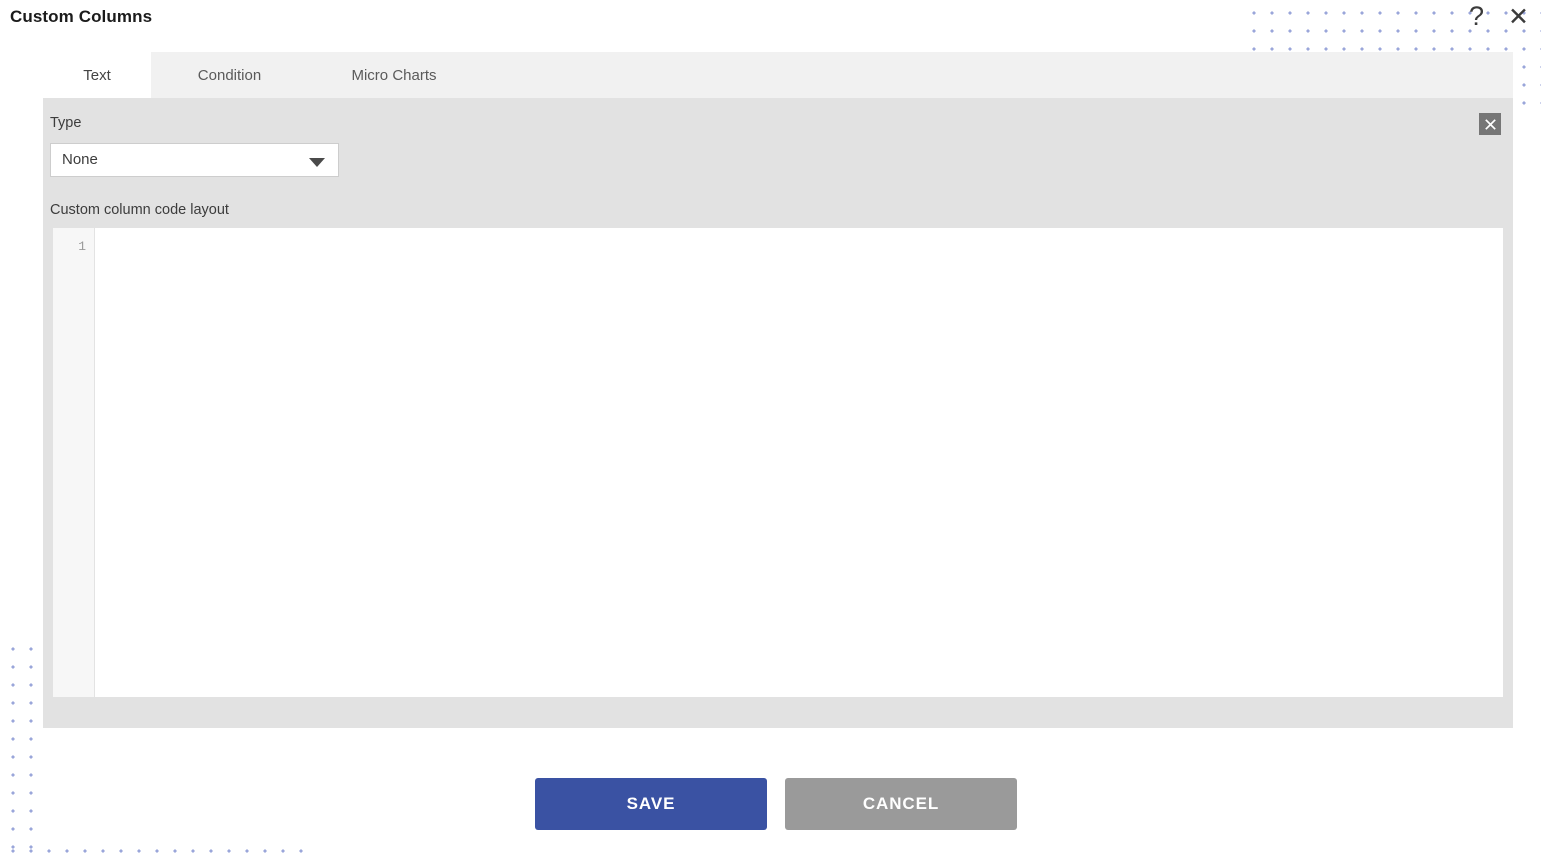 The image size is (1541, 861). Describe the element at coordinates (66, 123) in the screenshot. I see `type-field-label: Type` at that location.